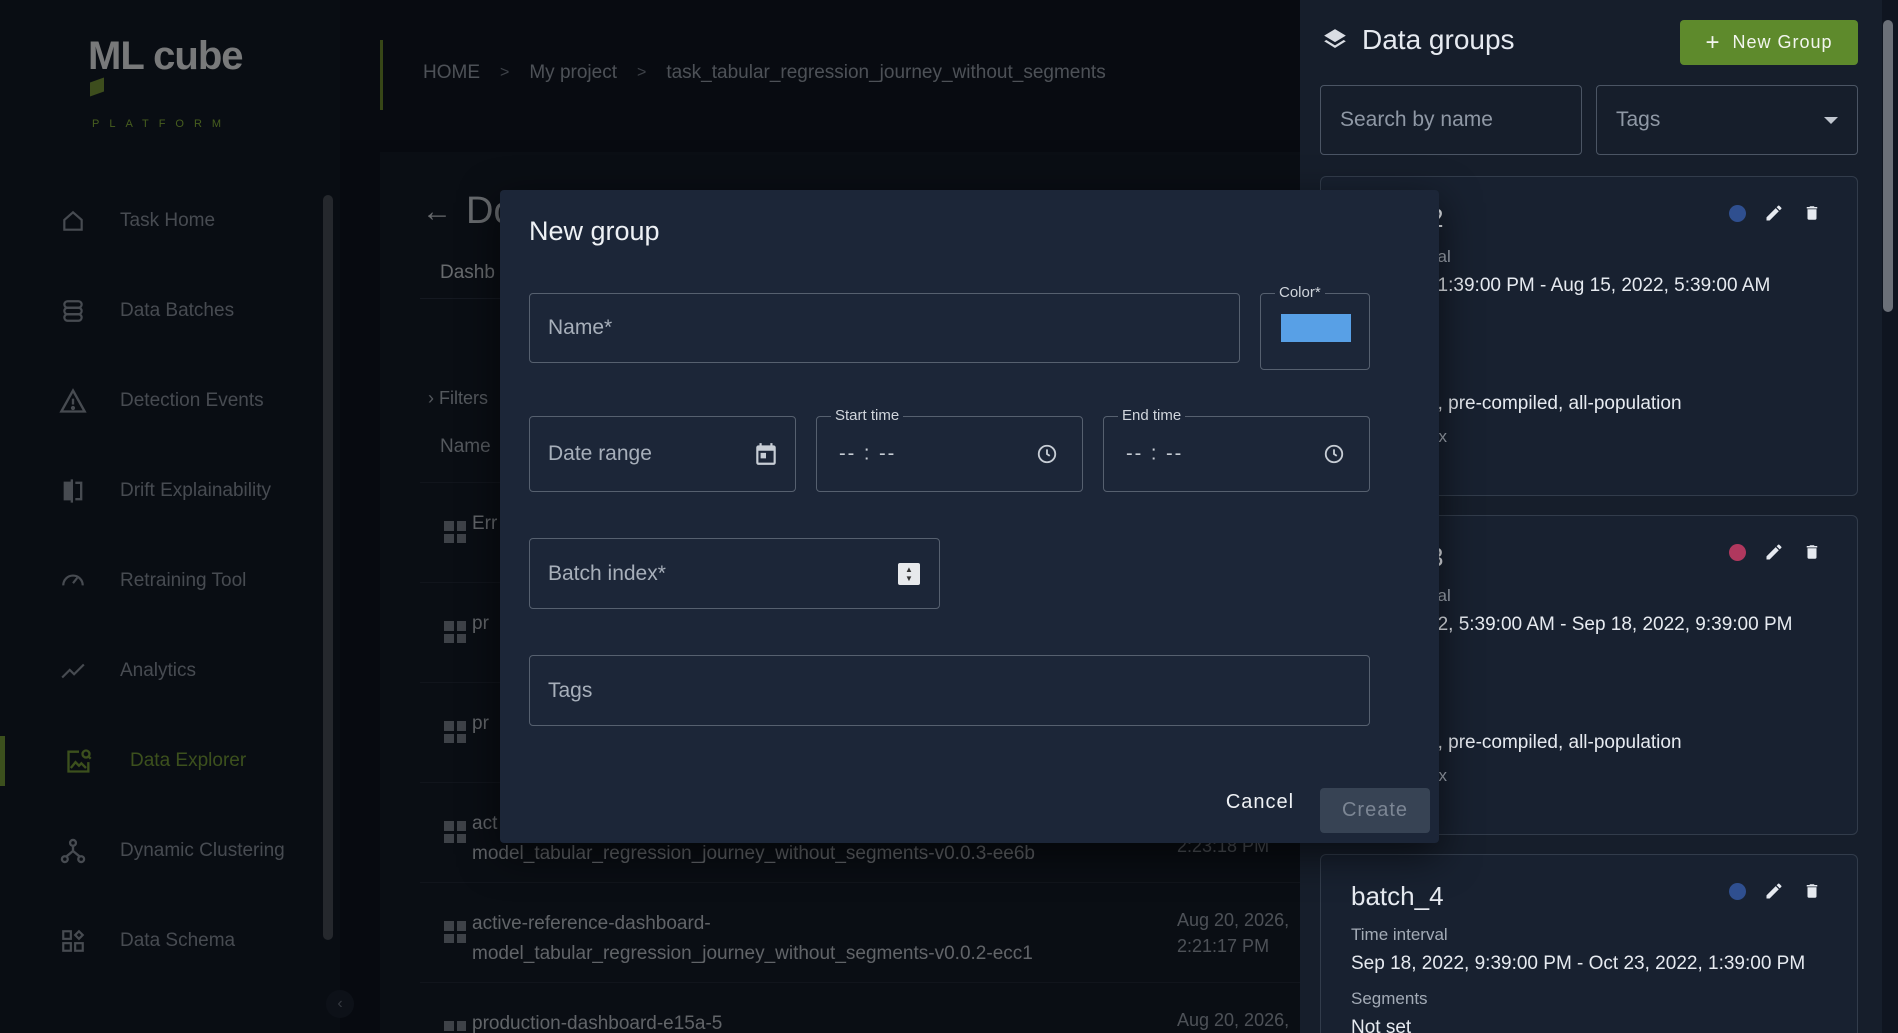 Image resolution: width=1898 pixels, height=1033 pixels. I want to click on color-picker: Color*, so click(1315, 327).